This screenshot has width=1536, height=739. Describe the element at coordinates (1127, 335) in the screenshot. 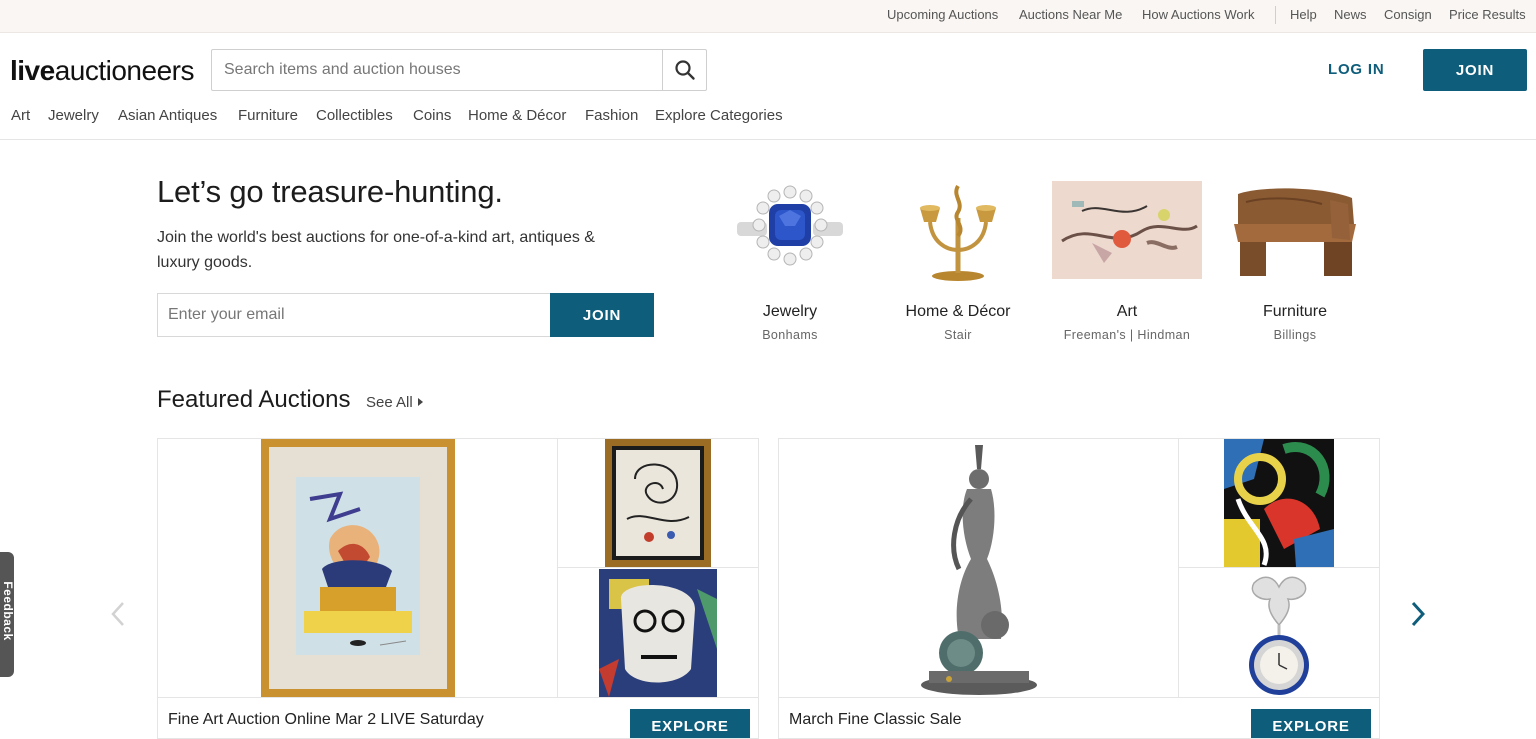

I see `category-card-houses: Freeman's | Hindman` at that location.